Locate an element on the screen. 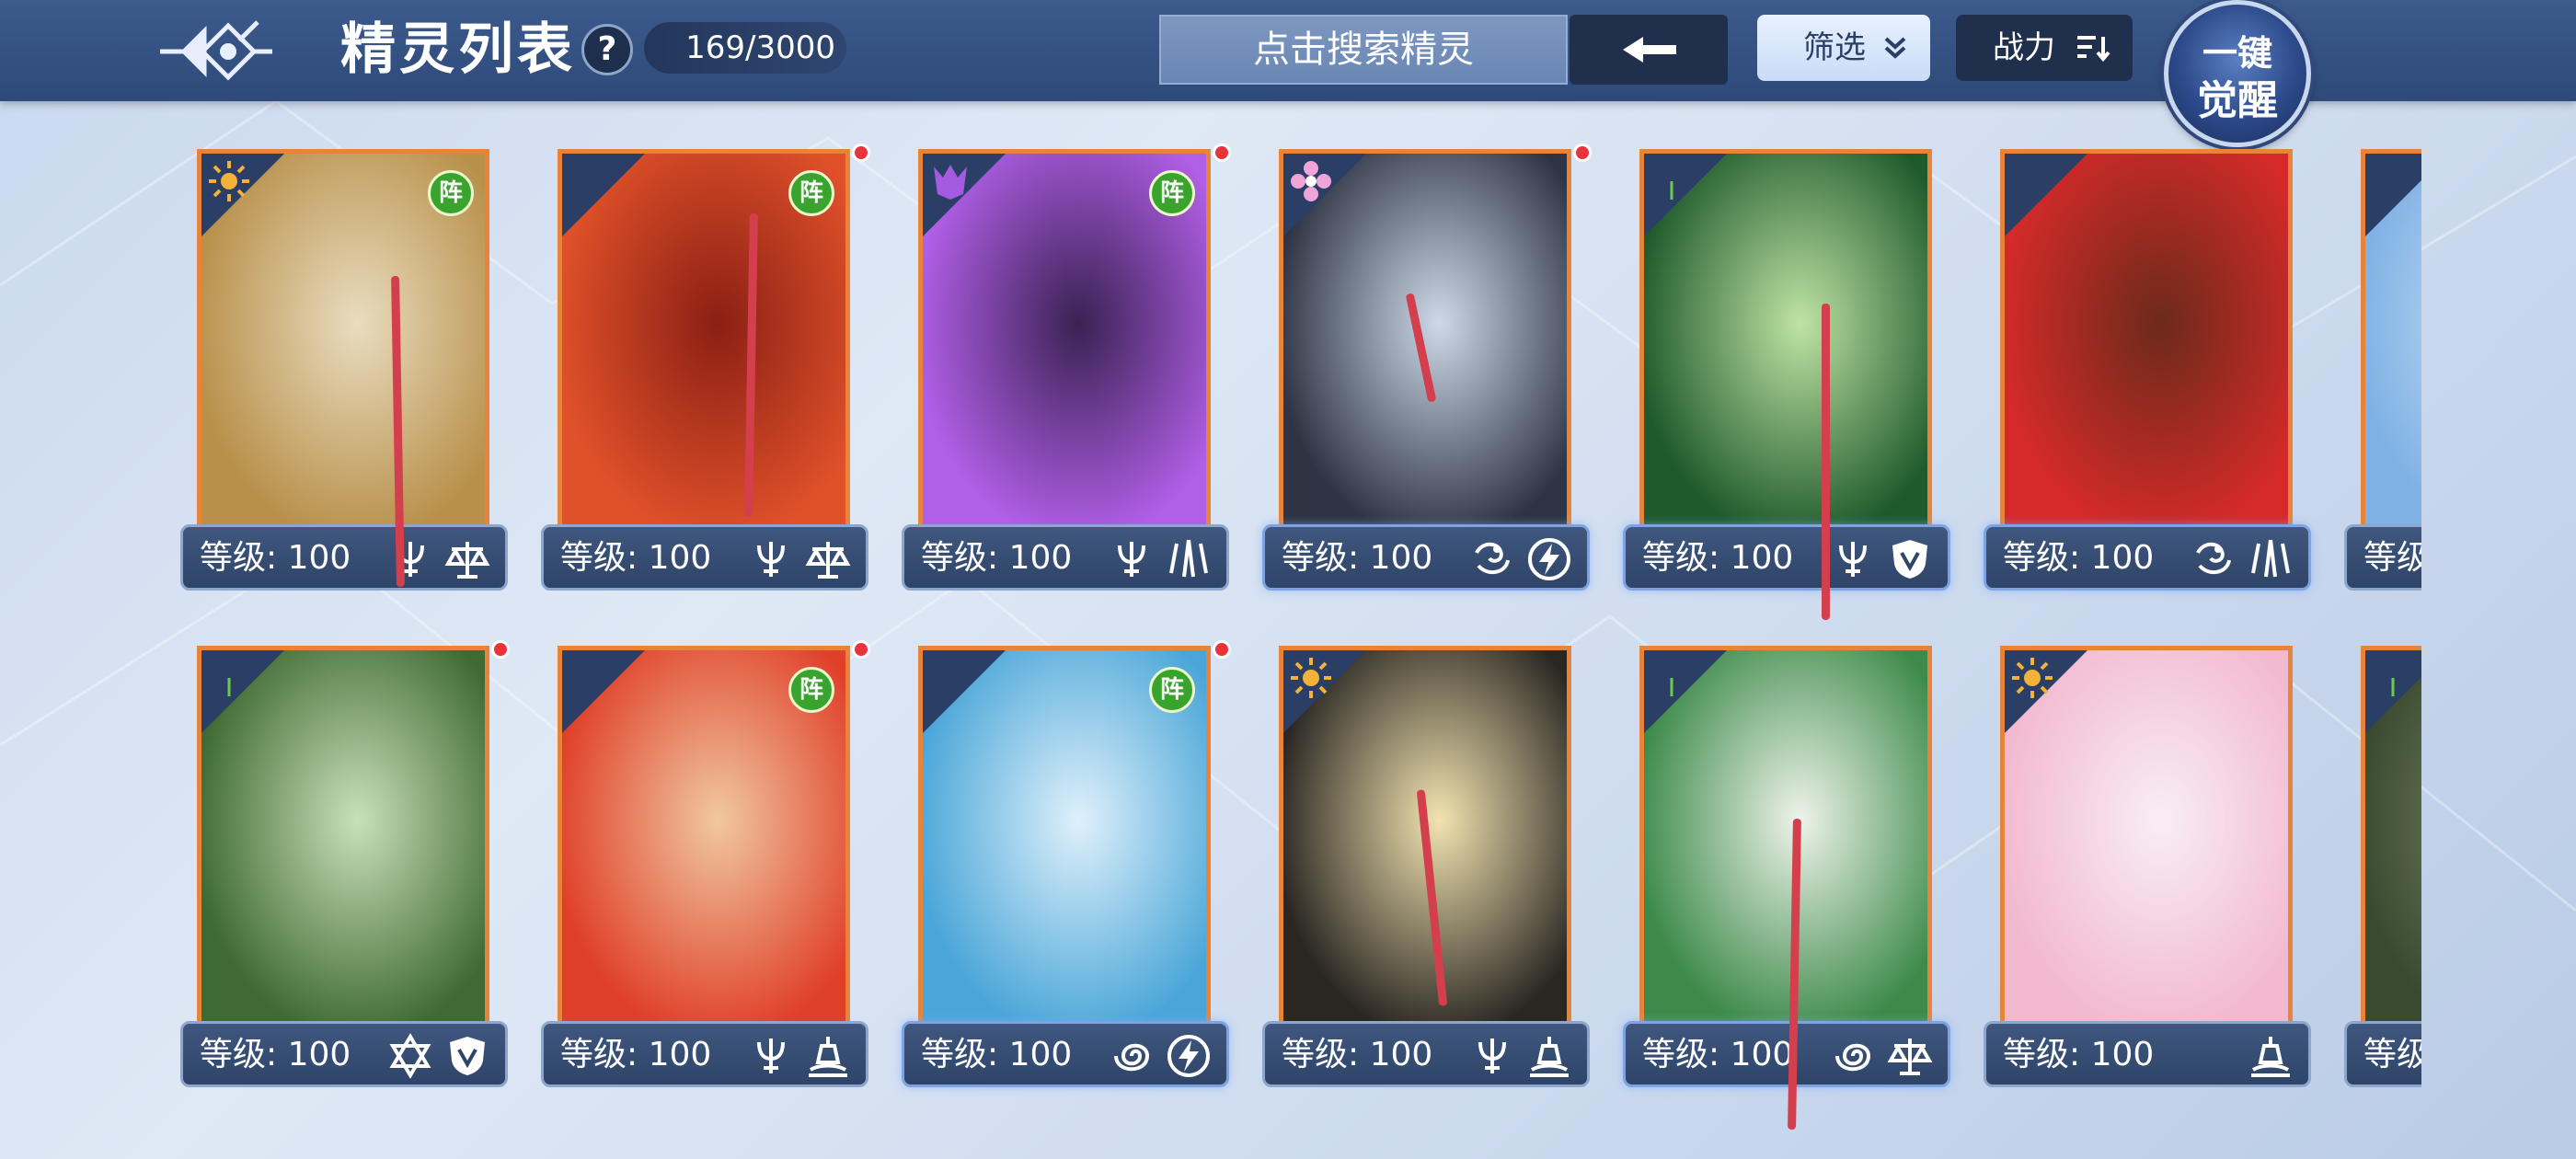 This screenshot has width=2576, height=1159. filter-button: 筛选 is located at coordinates (1843, 48).